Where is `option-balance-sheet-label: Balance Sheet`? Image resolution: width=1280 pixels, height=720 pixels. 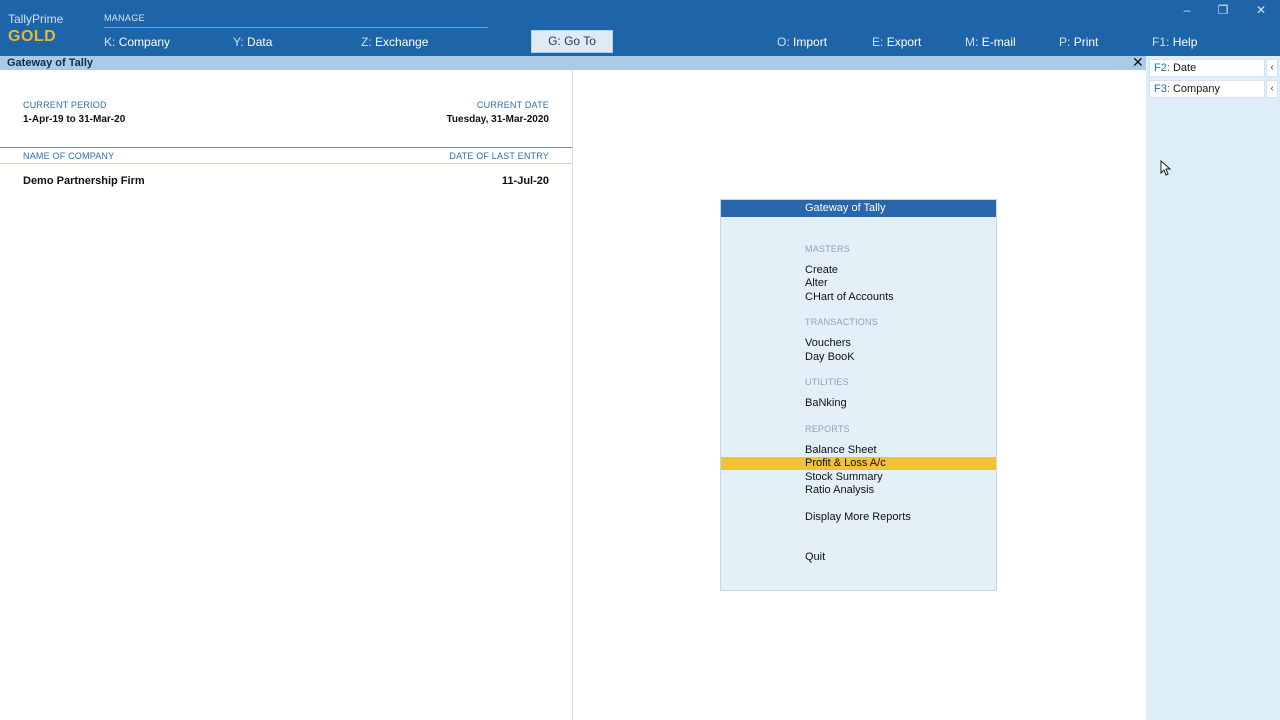 option-balance-sheet-label: Balance Sheet is located at coordinates (841, 450).